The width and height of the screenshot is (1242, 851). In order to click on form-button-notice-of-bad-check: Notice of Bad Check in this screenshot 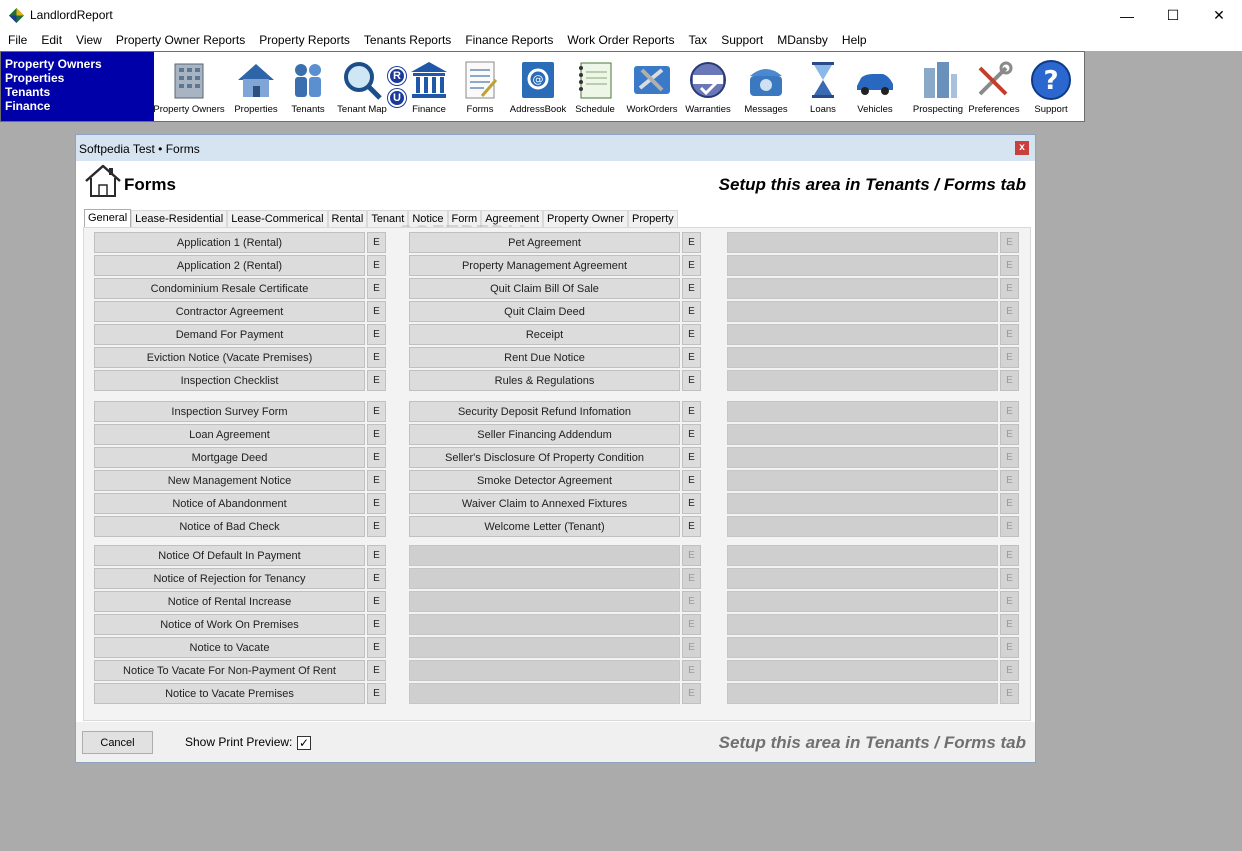, I will do `click(229, 526)`.